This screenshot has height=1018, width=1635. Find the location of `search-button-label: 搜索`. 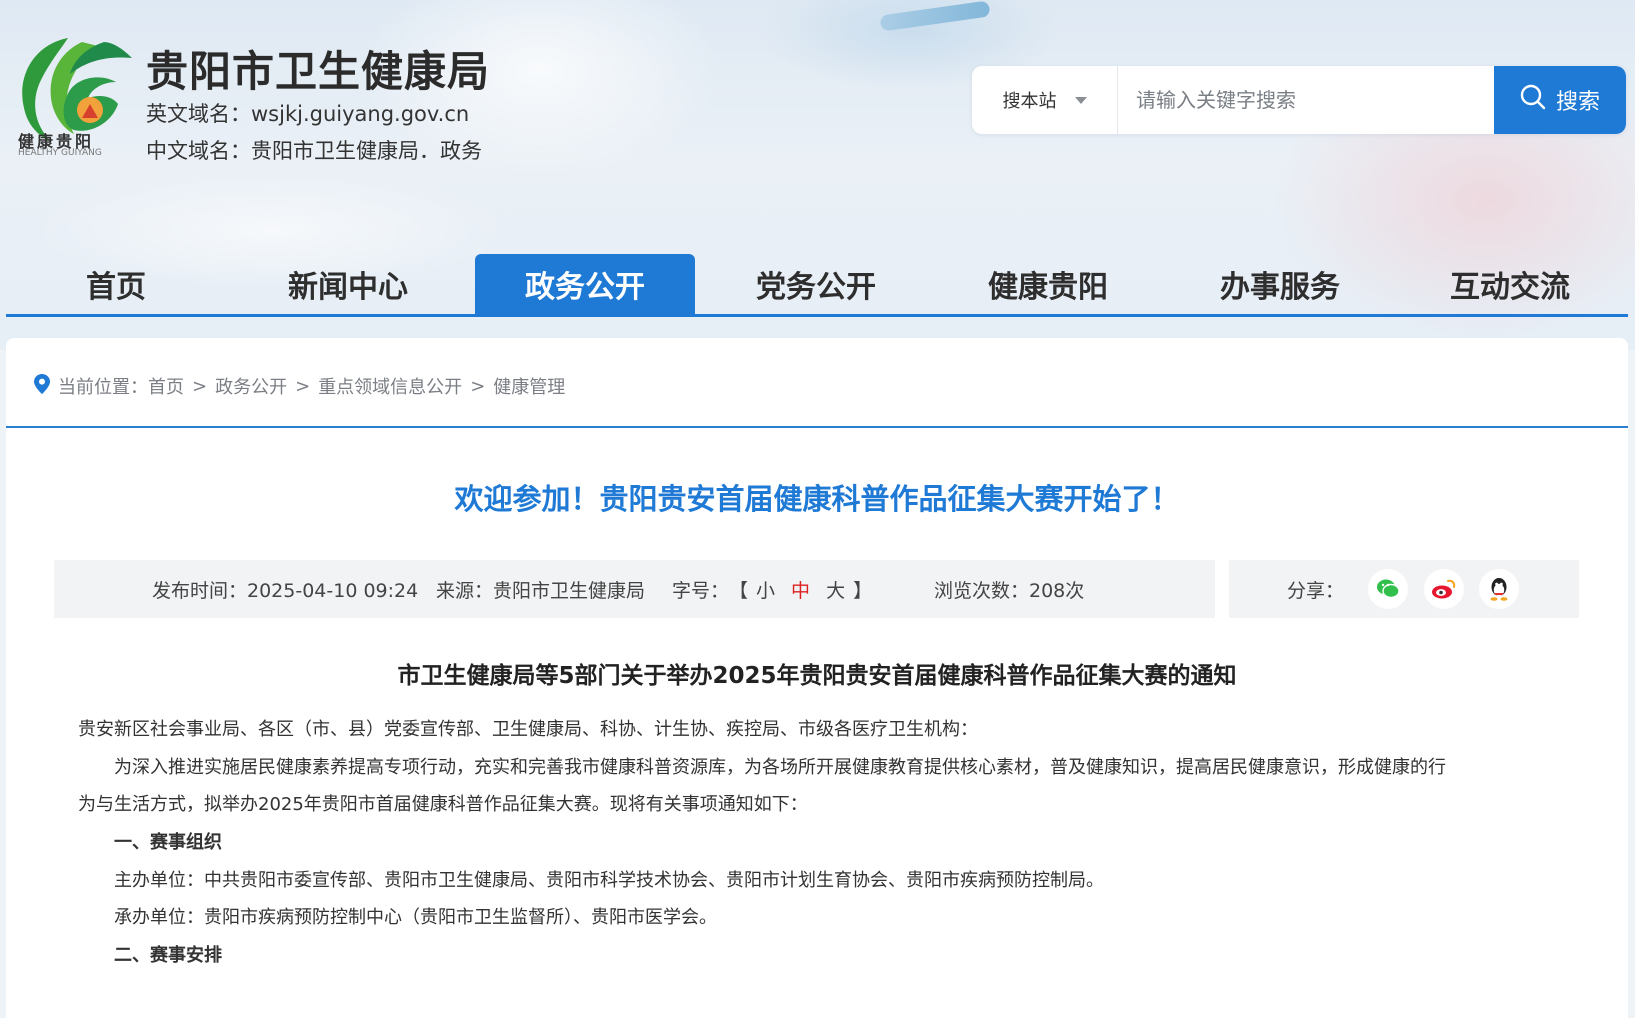

search-button-label: 搜索 is located at coordinates (1577, 102).